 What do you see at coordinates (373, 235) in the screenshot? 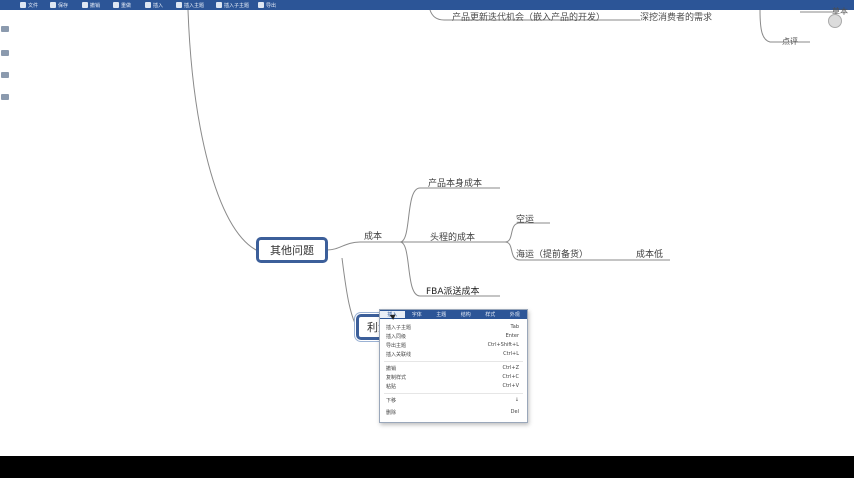
I see `node-cost: 成本` at bounding box center [373, 235].